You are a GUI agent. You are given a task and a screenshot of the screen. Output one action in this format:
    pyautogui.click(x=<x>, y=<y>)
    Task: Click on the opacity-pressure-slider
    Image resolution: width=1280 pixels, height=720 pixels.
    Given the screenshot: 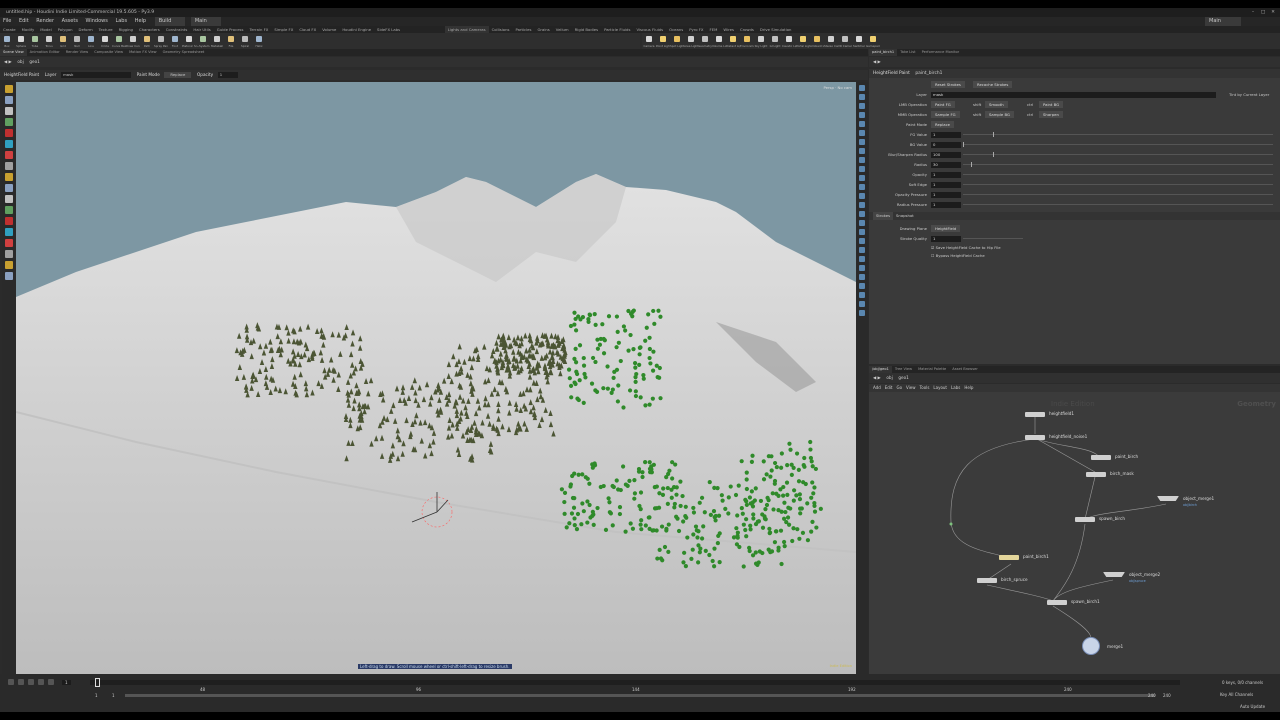 What is the action you would take?
    pyautogui.click(x=1118, y=194)
    